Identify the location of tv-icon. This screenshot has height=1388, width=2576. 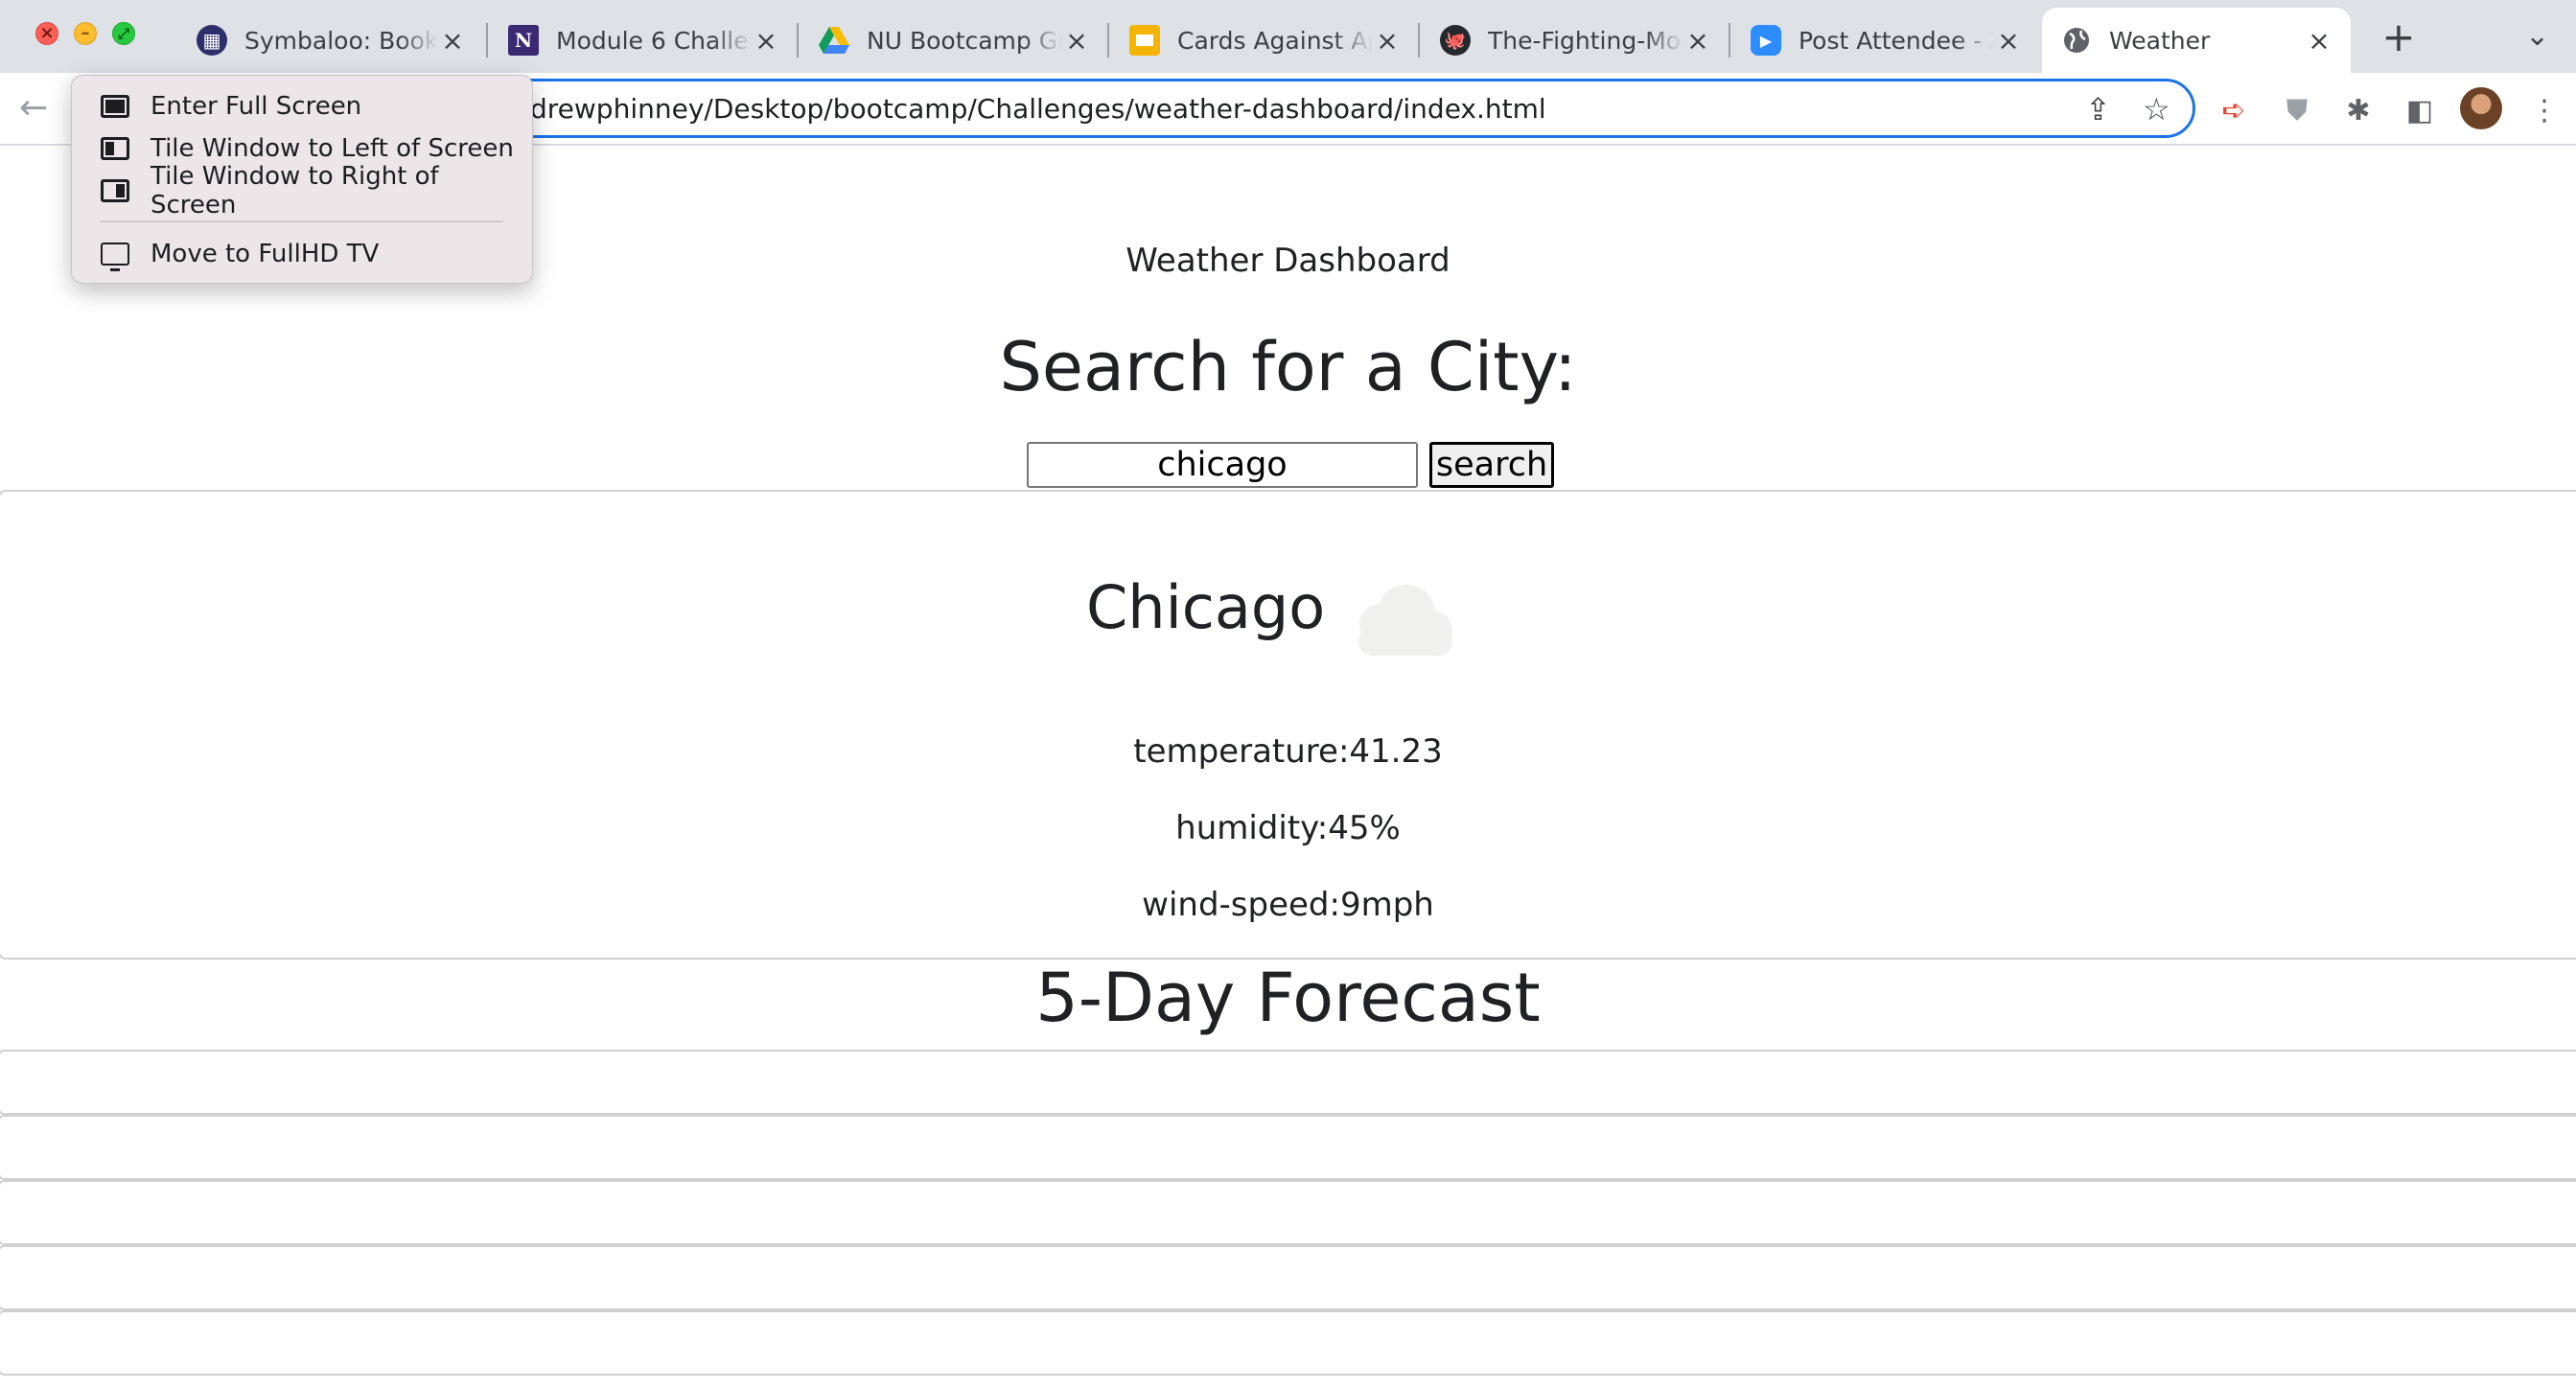
(115, 257).